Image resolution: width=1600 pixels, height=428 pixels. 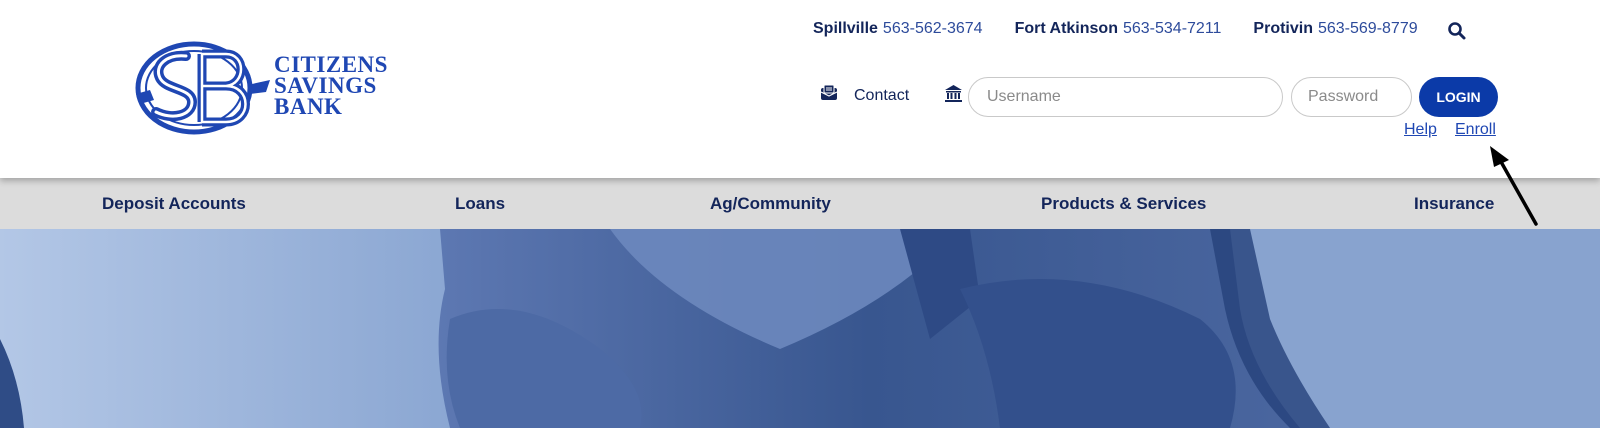 I want to click on branch-phone-number: 563-569-8779, so click(x=1367, y=28).